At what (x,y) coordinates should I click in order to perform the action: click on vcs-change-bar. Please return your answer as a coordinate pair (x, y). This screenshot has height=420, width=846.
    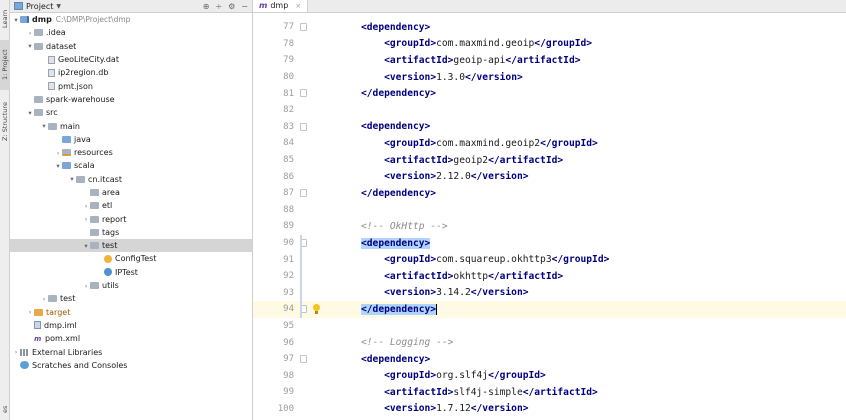
    Looking at the image, I should click on (301, 276).